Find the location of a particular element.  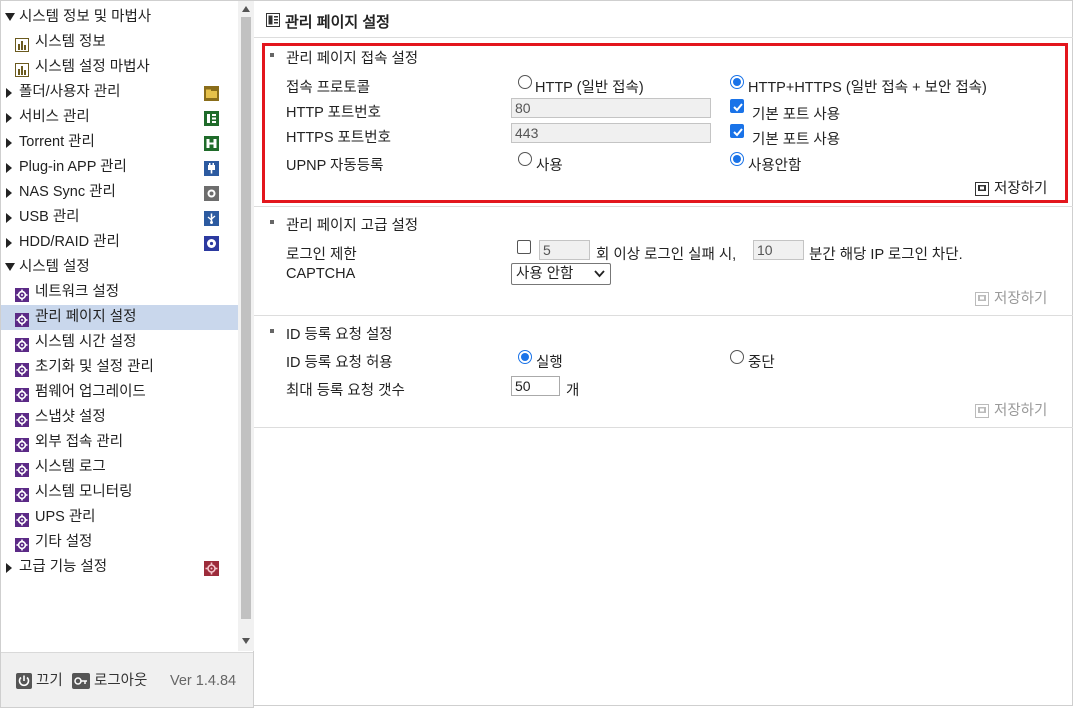

sidebar-item-7: NAS Sync 관리 is located at coordinates (119, 192).